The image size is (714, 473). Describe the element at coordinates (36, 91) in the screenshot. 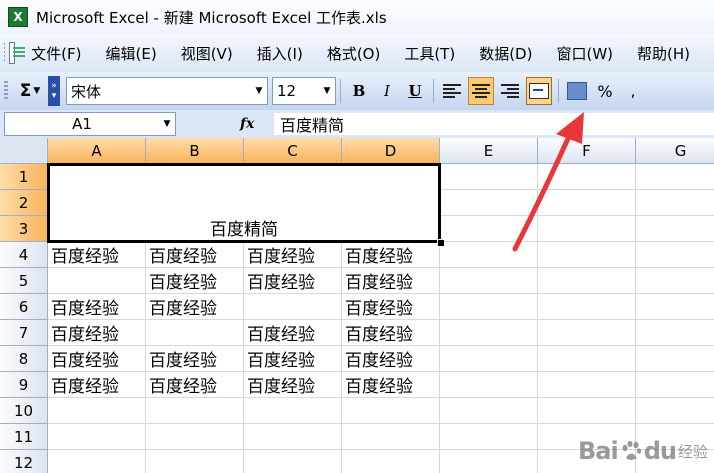

I see `autosum-dropdown-icon: ▼` at that location.